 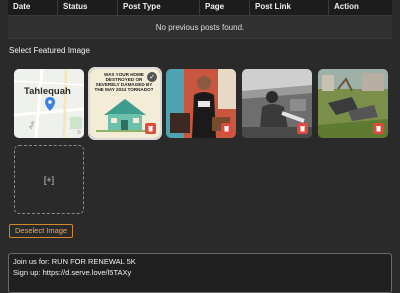 I want to click on map-copyright: ©, so click(x=79, y=133).